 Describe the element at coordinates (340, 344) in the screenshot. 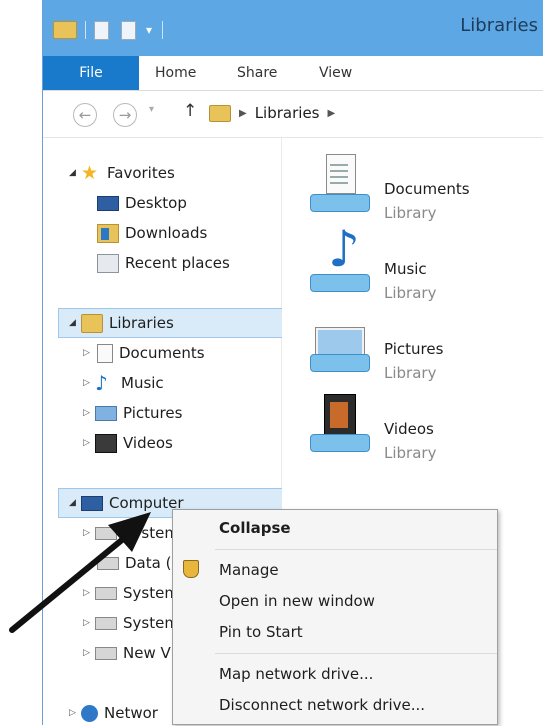

I see `pictures-library-icon` at that location.